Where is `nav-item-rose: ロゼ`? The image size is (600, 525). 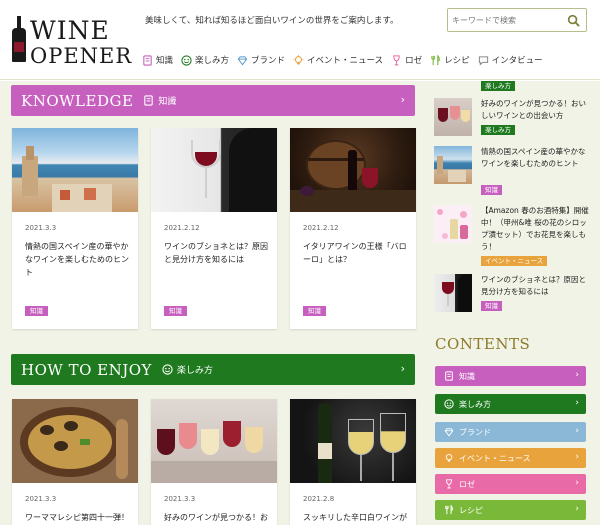 nav-item-rose: ロゼ is located at coordinates (406, 60).